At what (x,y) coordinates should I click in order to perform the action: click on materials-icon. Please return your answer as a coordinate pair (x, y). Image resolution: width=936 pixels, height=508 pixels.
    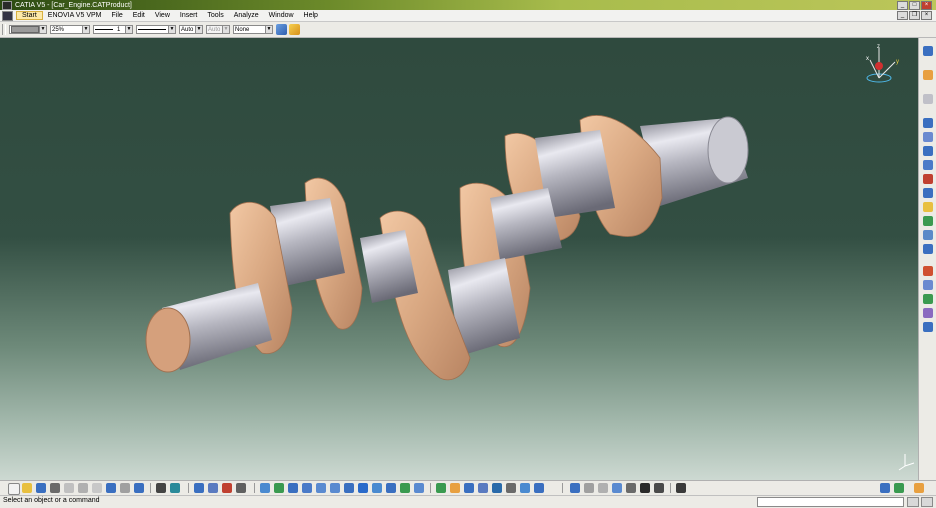
    Looking at the image, I should click on (645, 488).